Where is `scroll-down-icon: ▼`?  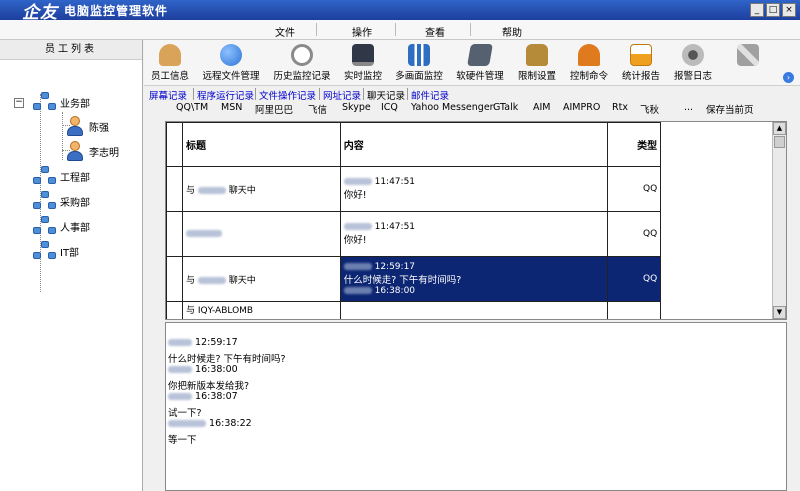
scroll-down-icon: ▼ is located at coordinates (779, 312).